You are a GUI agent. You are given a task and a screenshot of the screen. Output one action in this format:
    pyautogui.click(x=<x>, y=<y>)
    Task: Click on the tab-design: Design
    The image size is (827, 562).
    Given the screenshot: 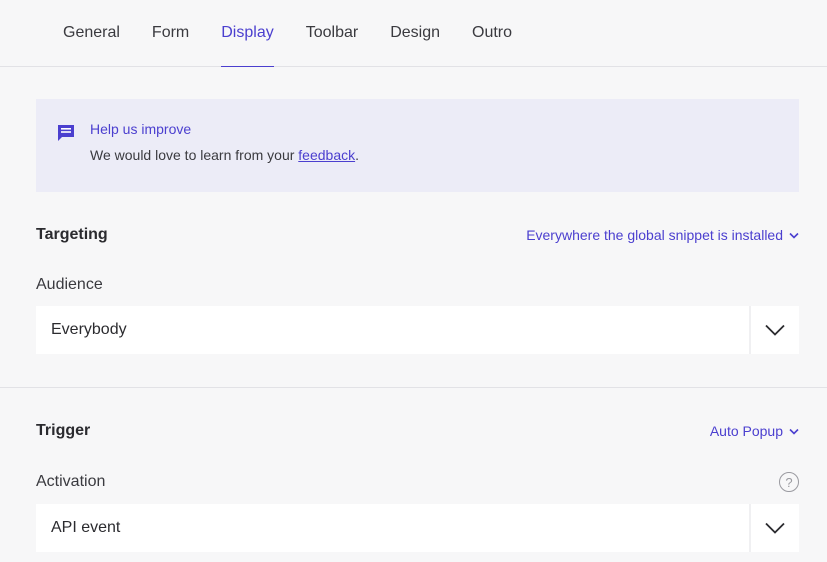 What is the action you would take?
    pyautogui.click(x=415, y=33)
    